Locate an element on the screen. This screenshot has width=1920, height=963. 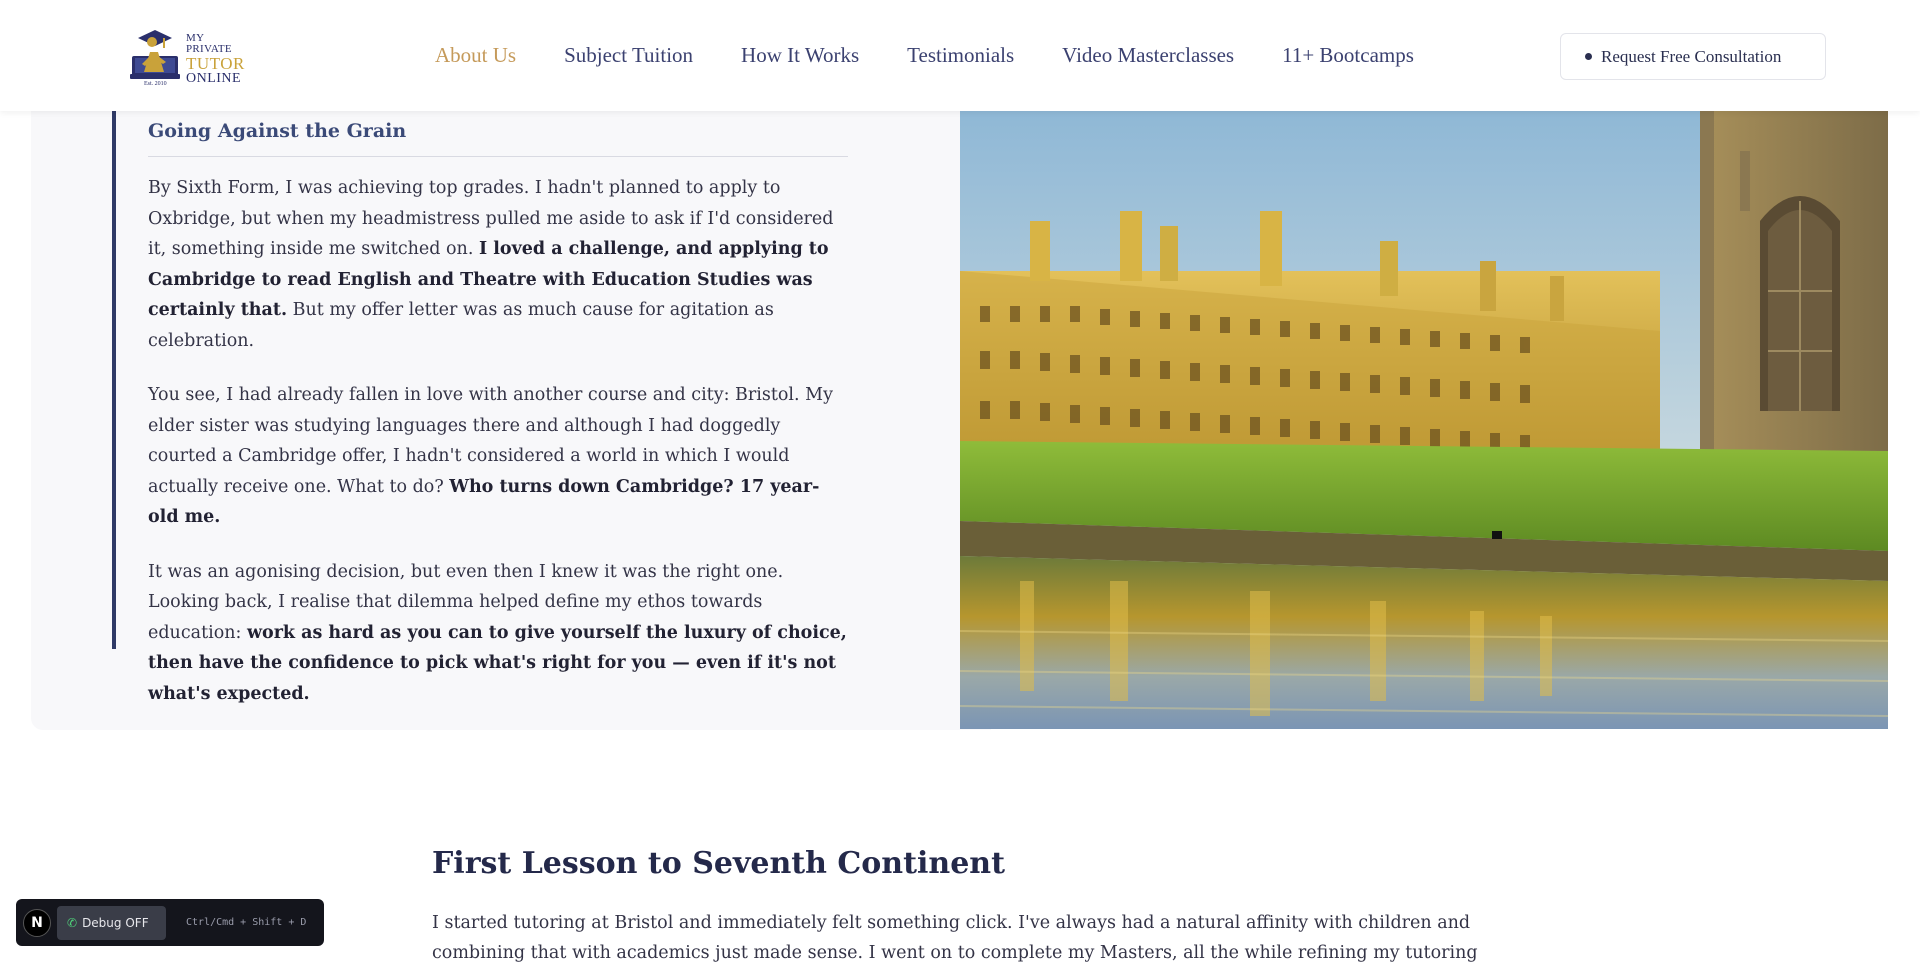
logo-line-2: TUTOR is located at coordinates (215, 63).